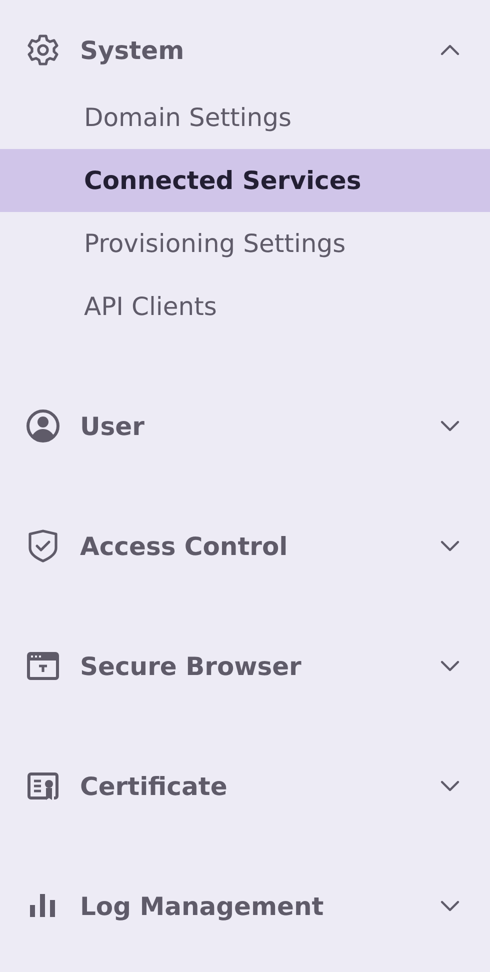 Image resolution: width=490 pixels, height=972 pixels. Describe the element at coordinates (245, 666) in the screenshot. I see `section-header: Secure Browser` at that location.